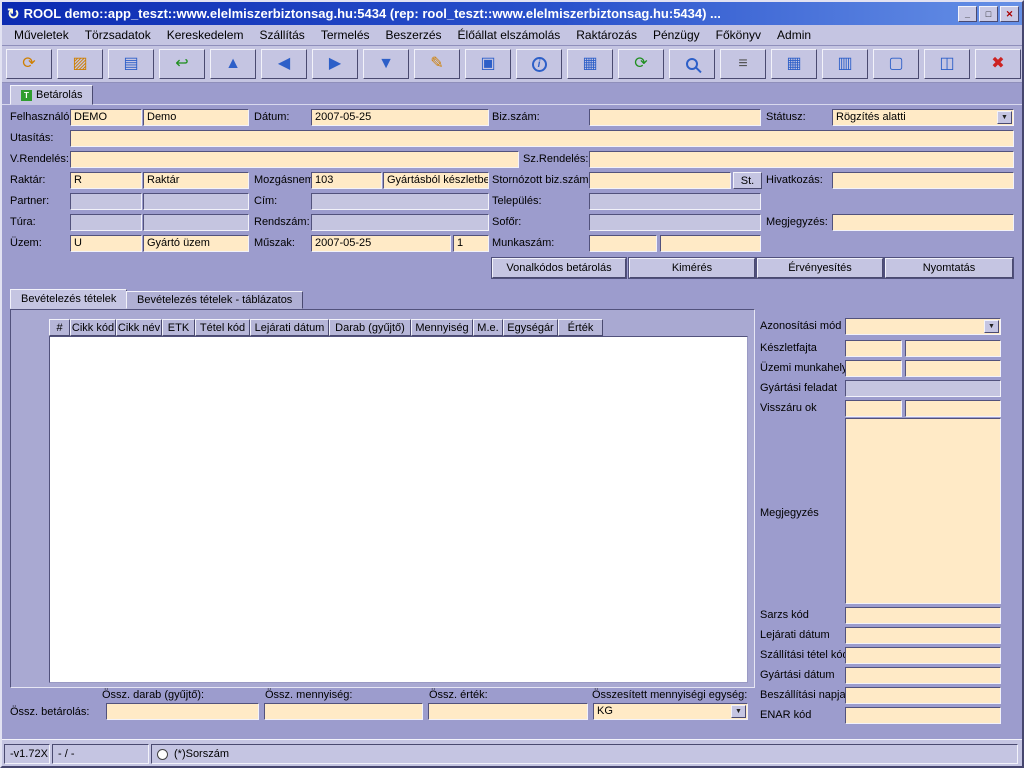 This screenshot has height=768, width=1024. I want to click on tab-bevetelezes-tetelek: Bevételezés tételek, so click(69, 299).